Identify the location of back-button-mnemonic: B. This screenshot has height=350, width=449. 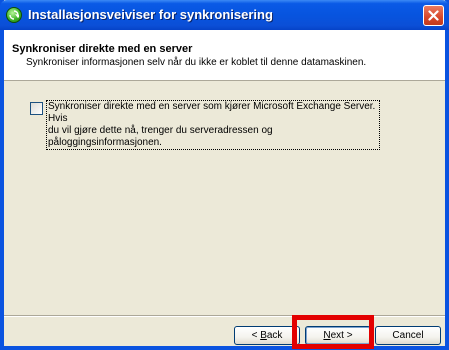
(263, 335).